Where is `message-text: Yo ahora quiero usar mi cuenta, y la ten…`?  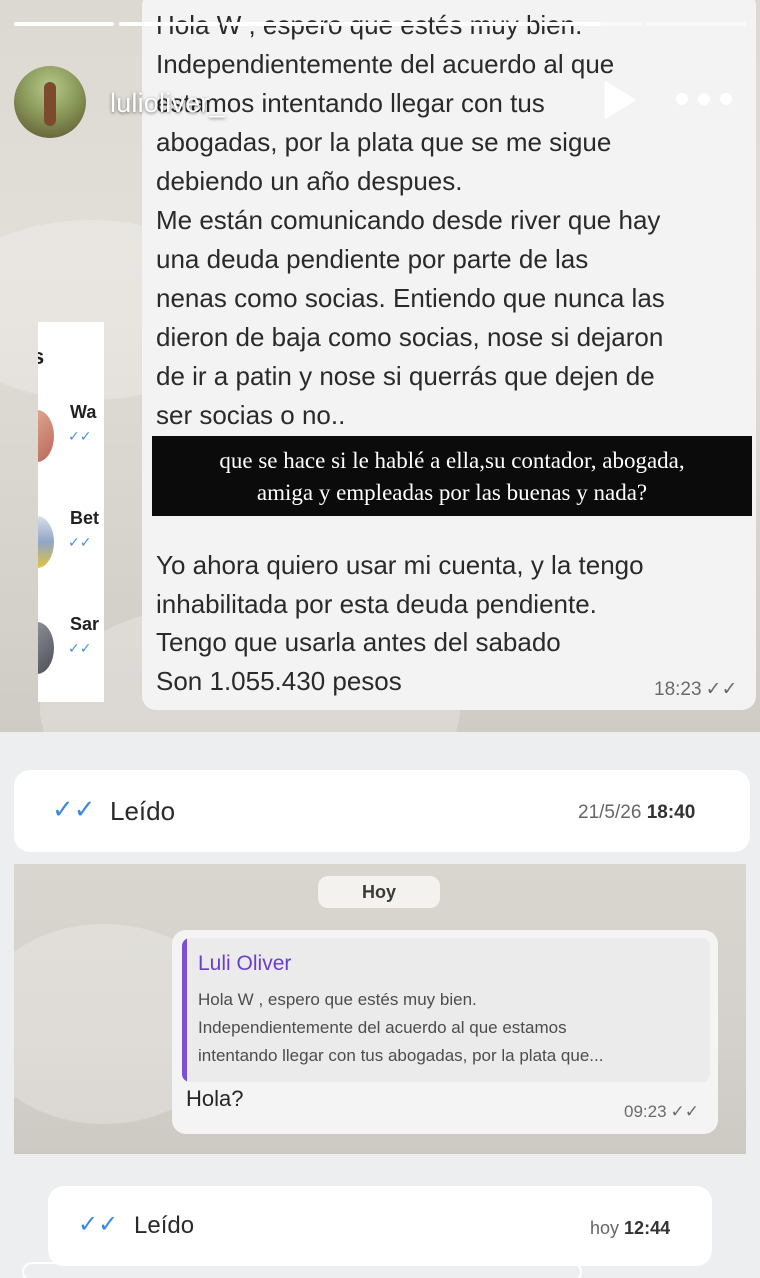 message-text: Yo ahora quiero usar mi cuenta, y la ten… is located at coordinates (400, 623).